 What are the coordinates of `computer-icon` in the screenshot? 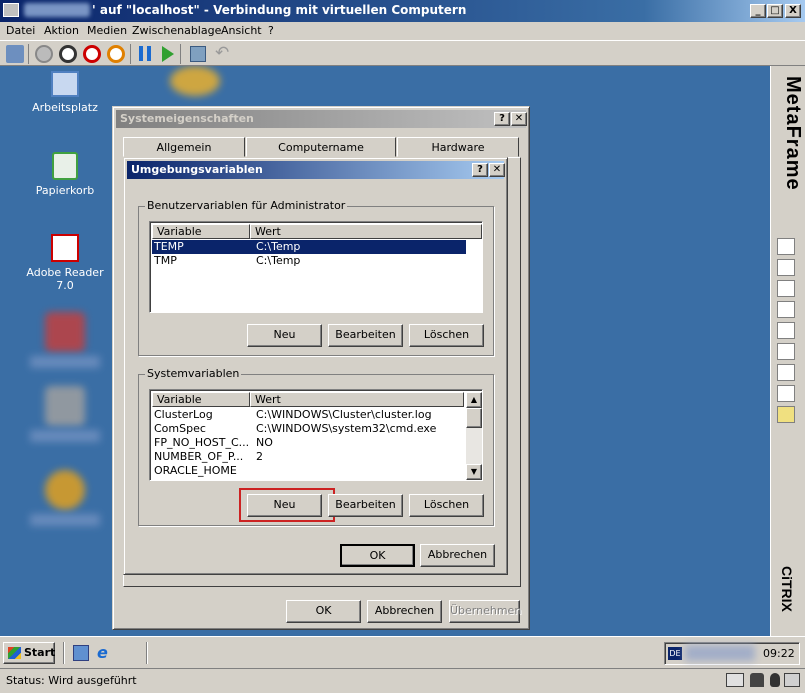 It's located at (65, 84).